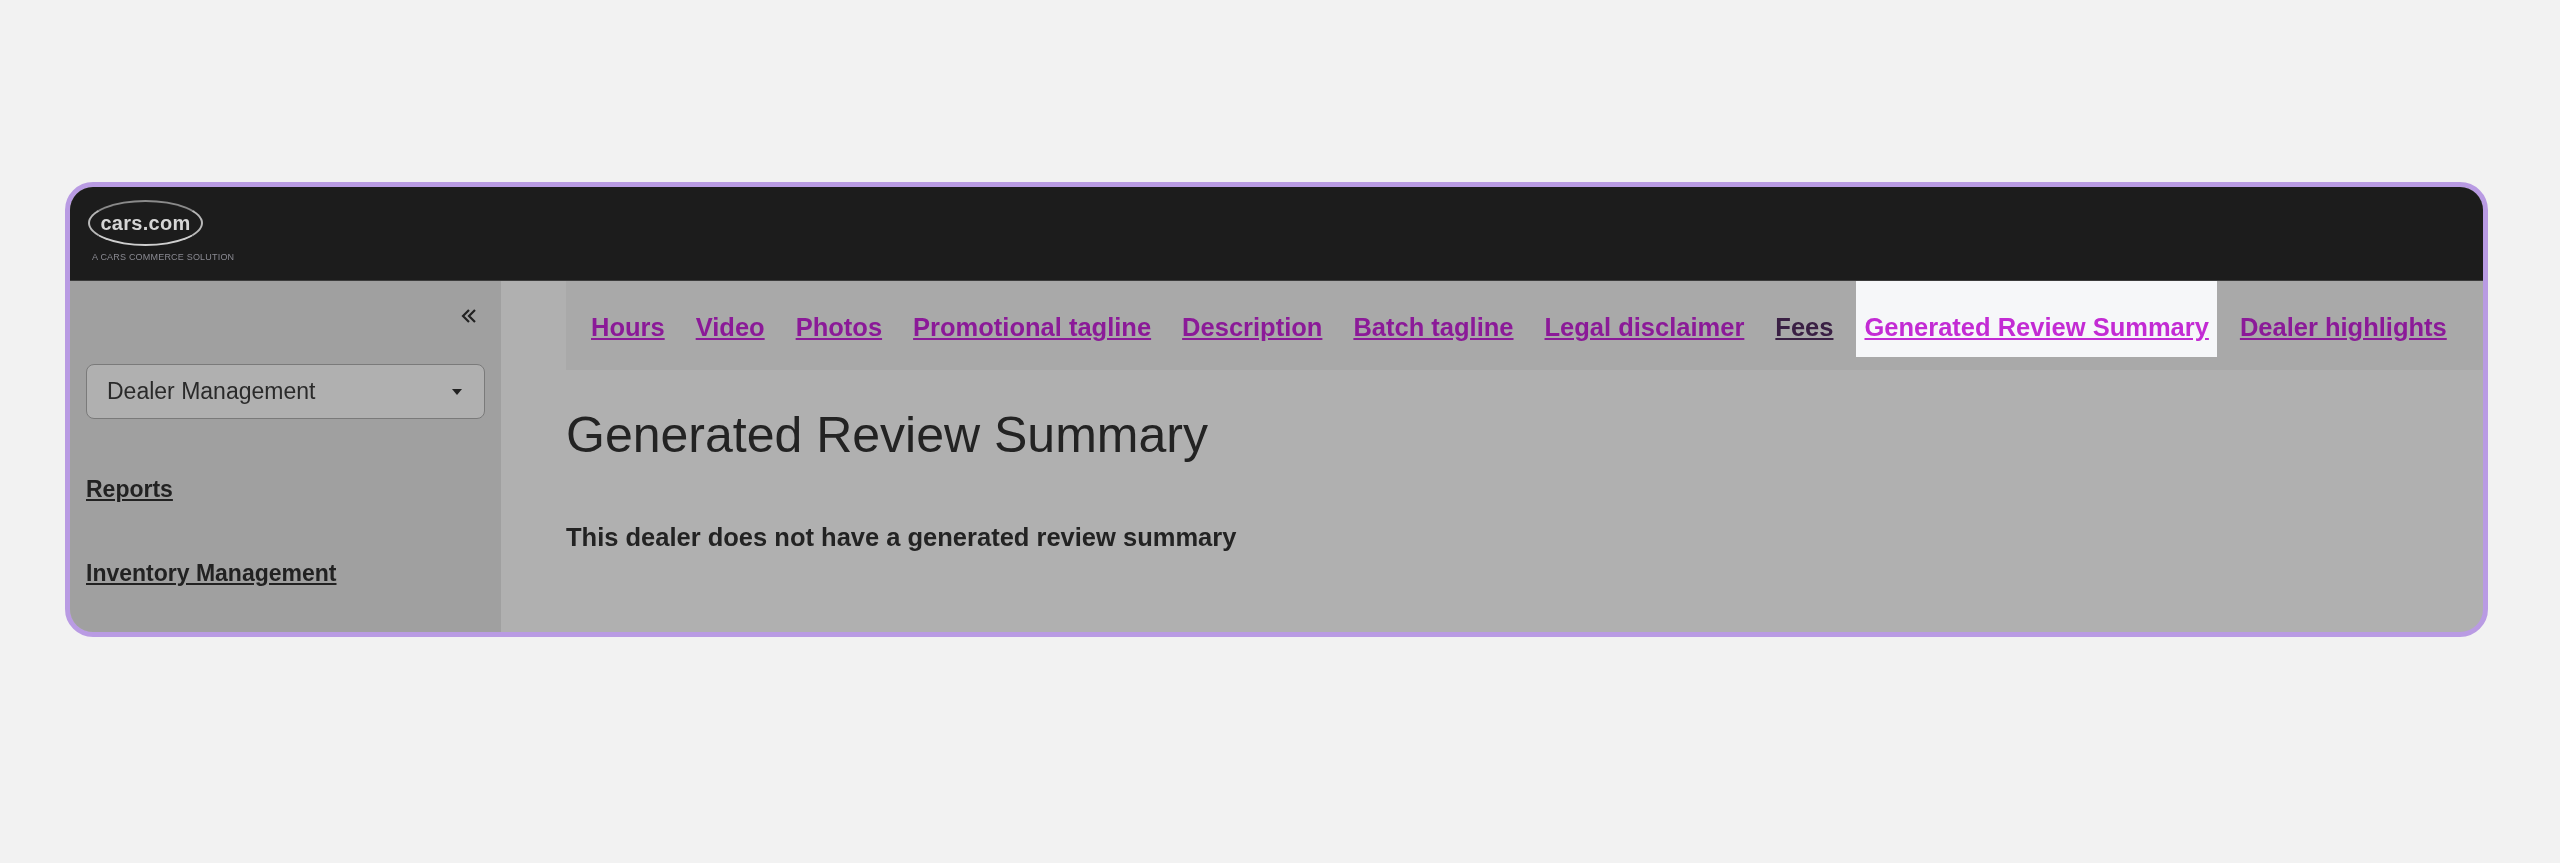 This screenshot has width=2560, height=863. I want to click on tab: Fees, so click(1804, 319).